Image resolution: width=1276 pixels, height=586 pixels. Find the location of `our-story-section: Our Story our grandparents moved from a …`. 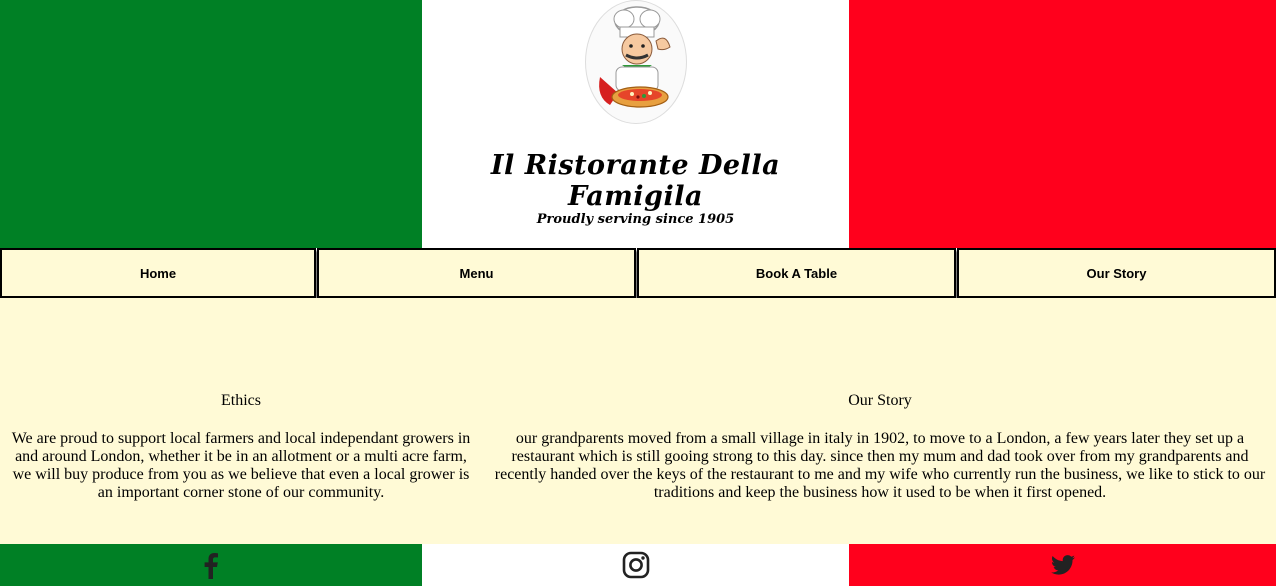

our-story-section: Our Story our grandparents moved from a … is located at coordinates (880, 447).